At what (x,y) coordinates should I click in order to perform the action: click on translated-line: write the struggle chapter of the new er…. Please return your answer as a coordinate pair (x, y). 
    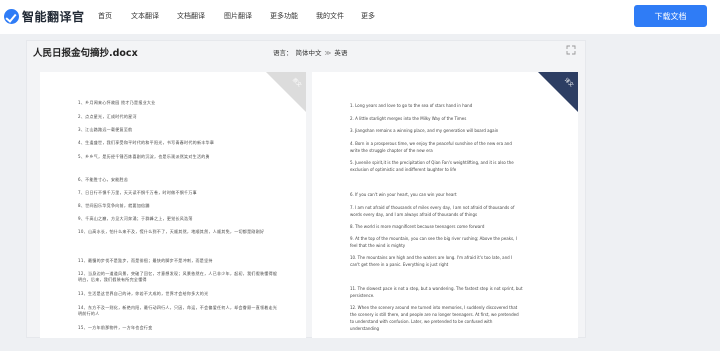
    Looking at the image, I should click on (391, 150).